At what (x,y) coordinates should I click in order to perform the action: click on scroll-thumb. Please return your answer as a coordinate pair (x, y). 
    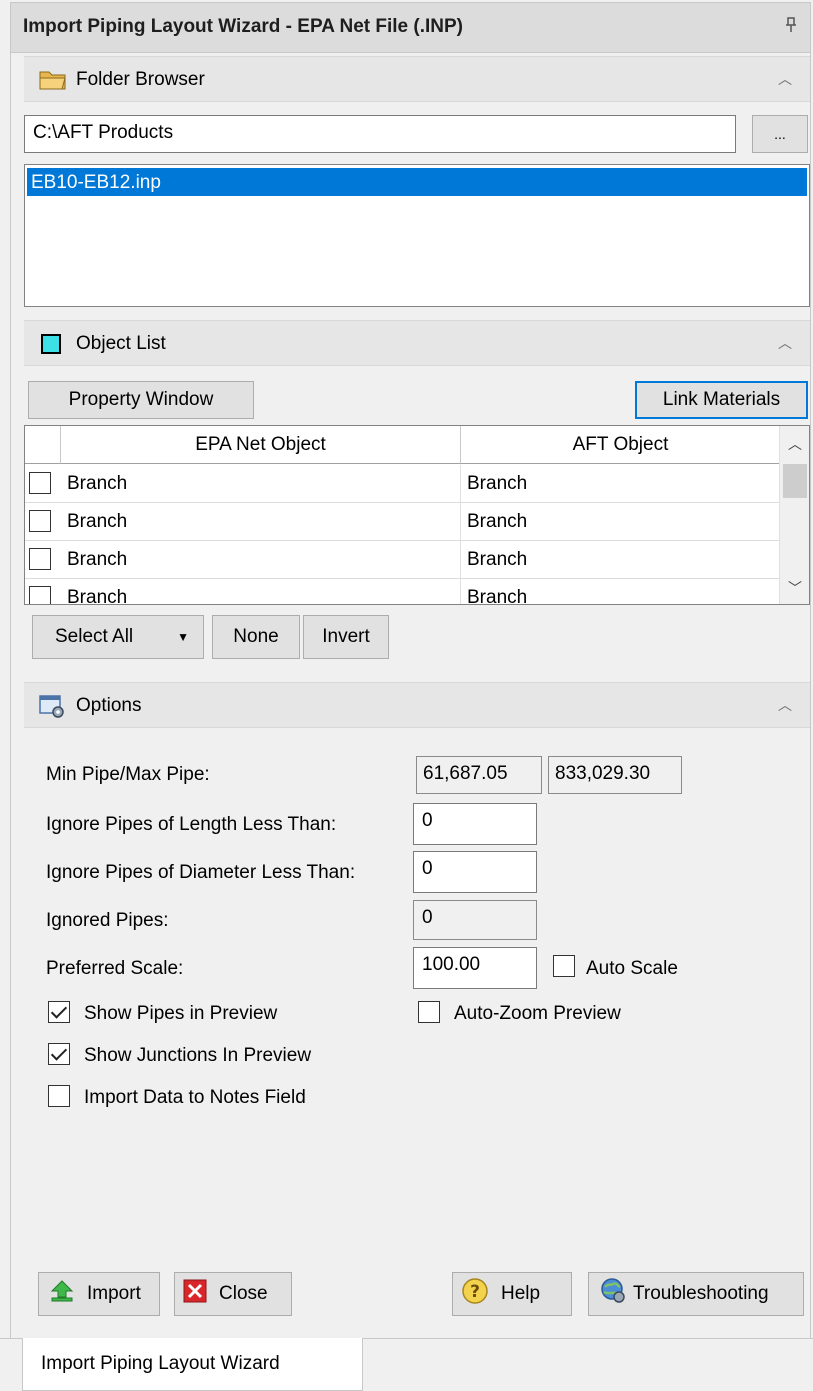
    Looking at the image, I should click on (795, 481).